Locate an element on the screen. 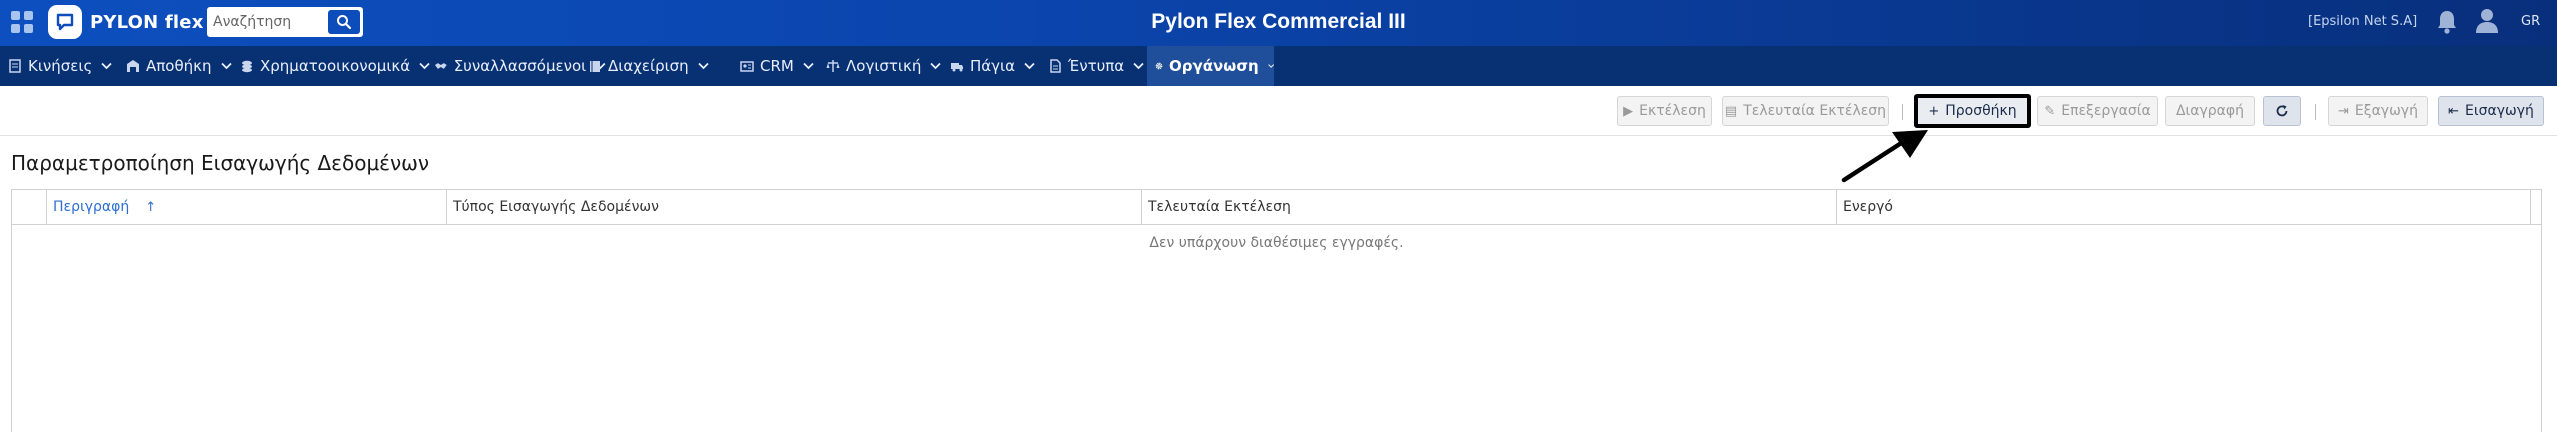  nav-item-apothiki: Αποθήκη is located at coordinates (177, 66).